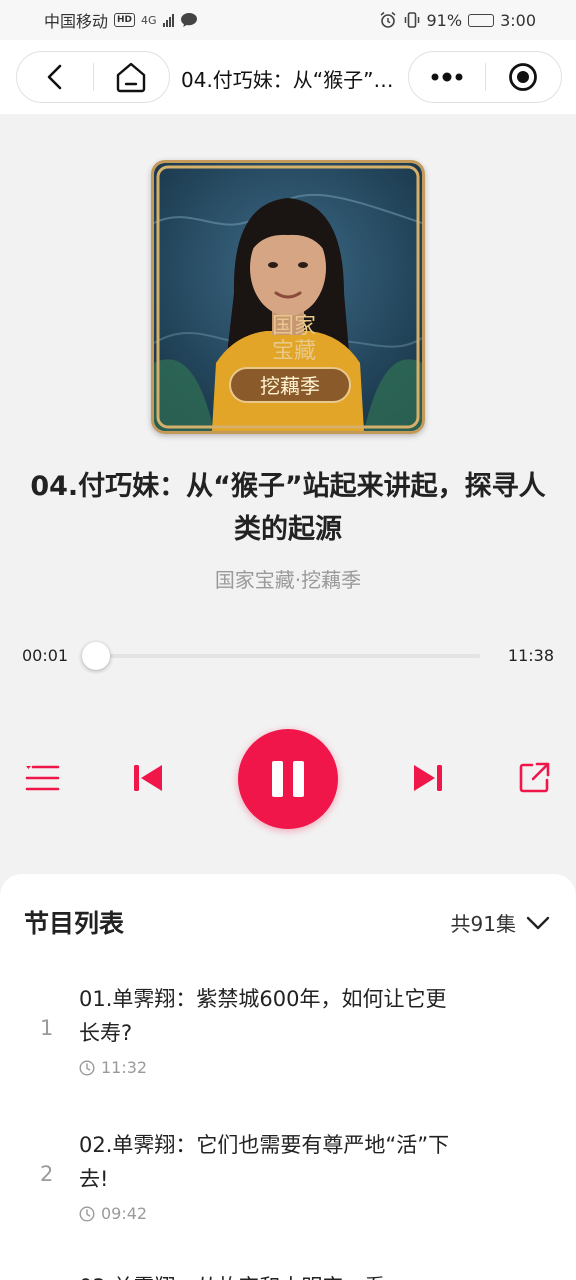 This screenshot has width=576, height=1280. I want to click on status-bar: 中国移动 HD 4G 91% 3:00, so click(288, 20).